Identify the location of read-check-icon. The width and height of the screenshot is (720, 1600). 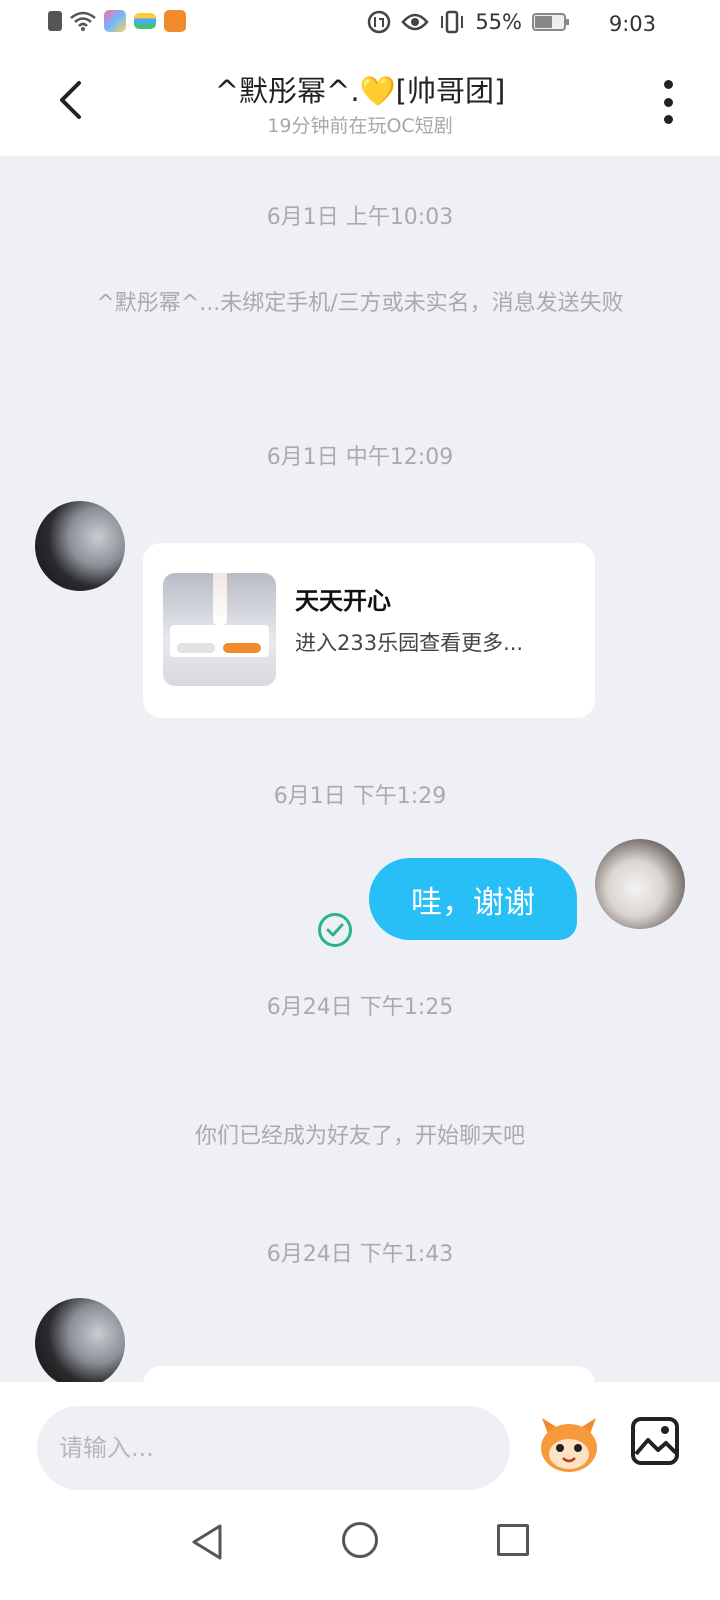
(335, 930).